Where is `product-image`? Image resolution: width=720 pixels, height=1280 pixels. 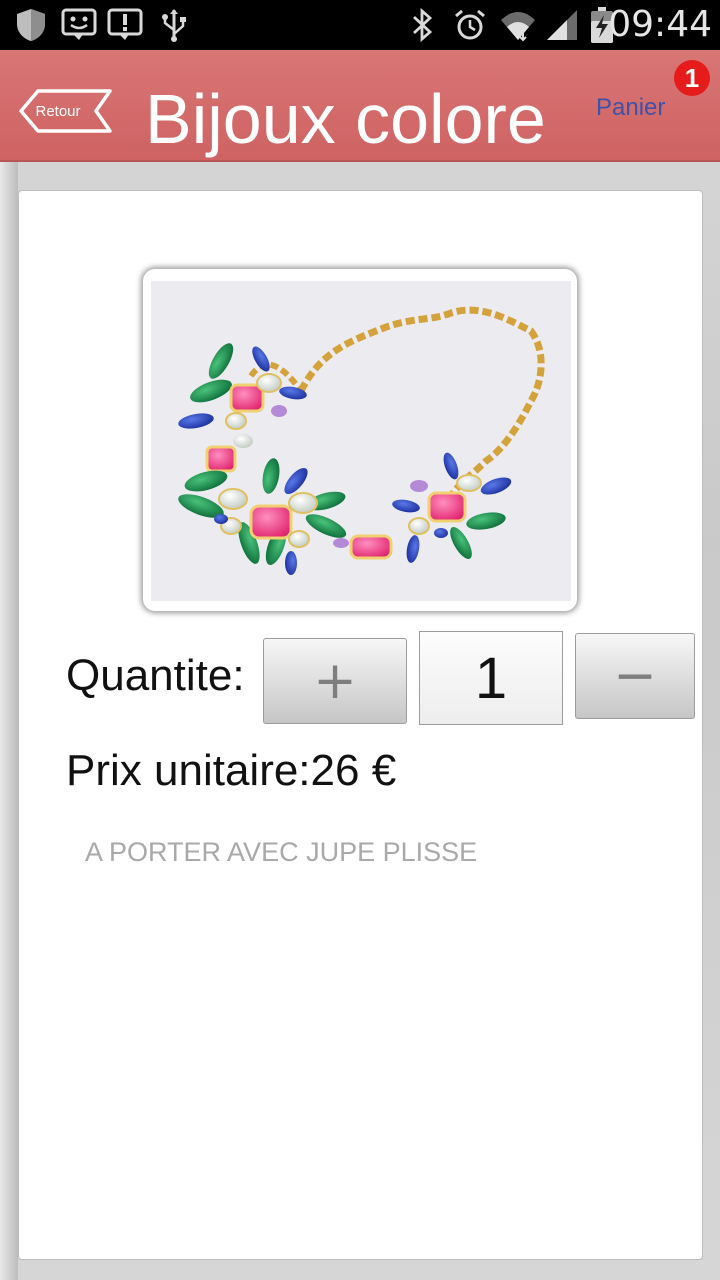 product-image is located at coordinates (361, 441).